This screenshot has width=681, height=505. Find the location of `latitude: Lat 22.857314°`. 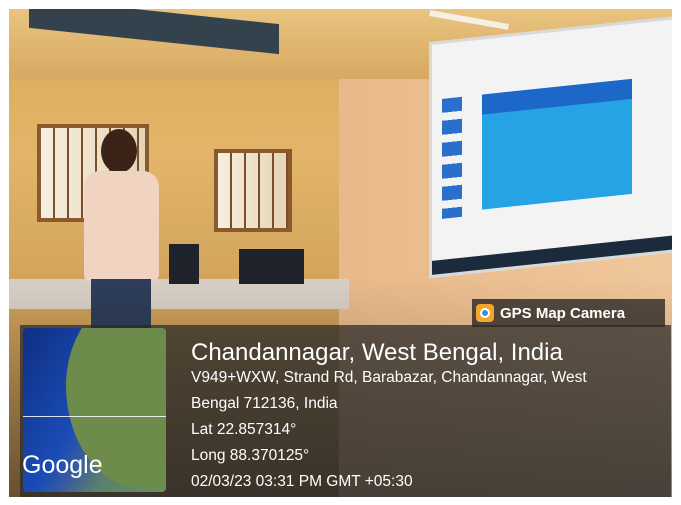

latitude: Lat 22.857314° is located at coordinates (244, 429).